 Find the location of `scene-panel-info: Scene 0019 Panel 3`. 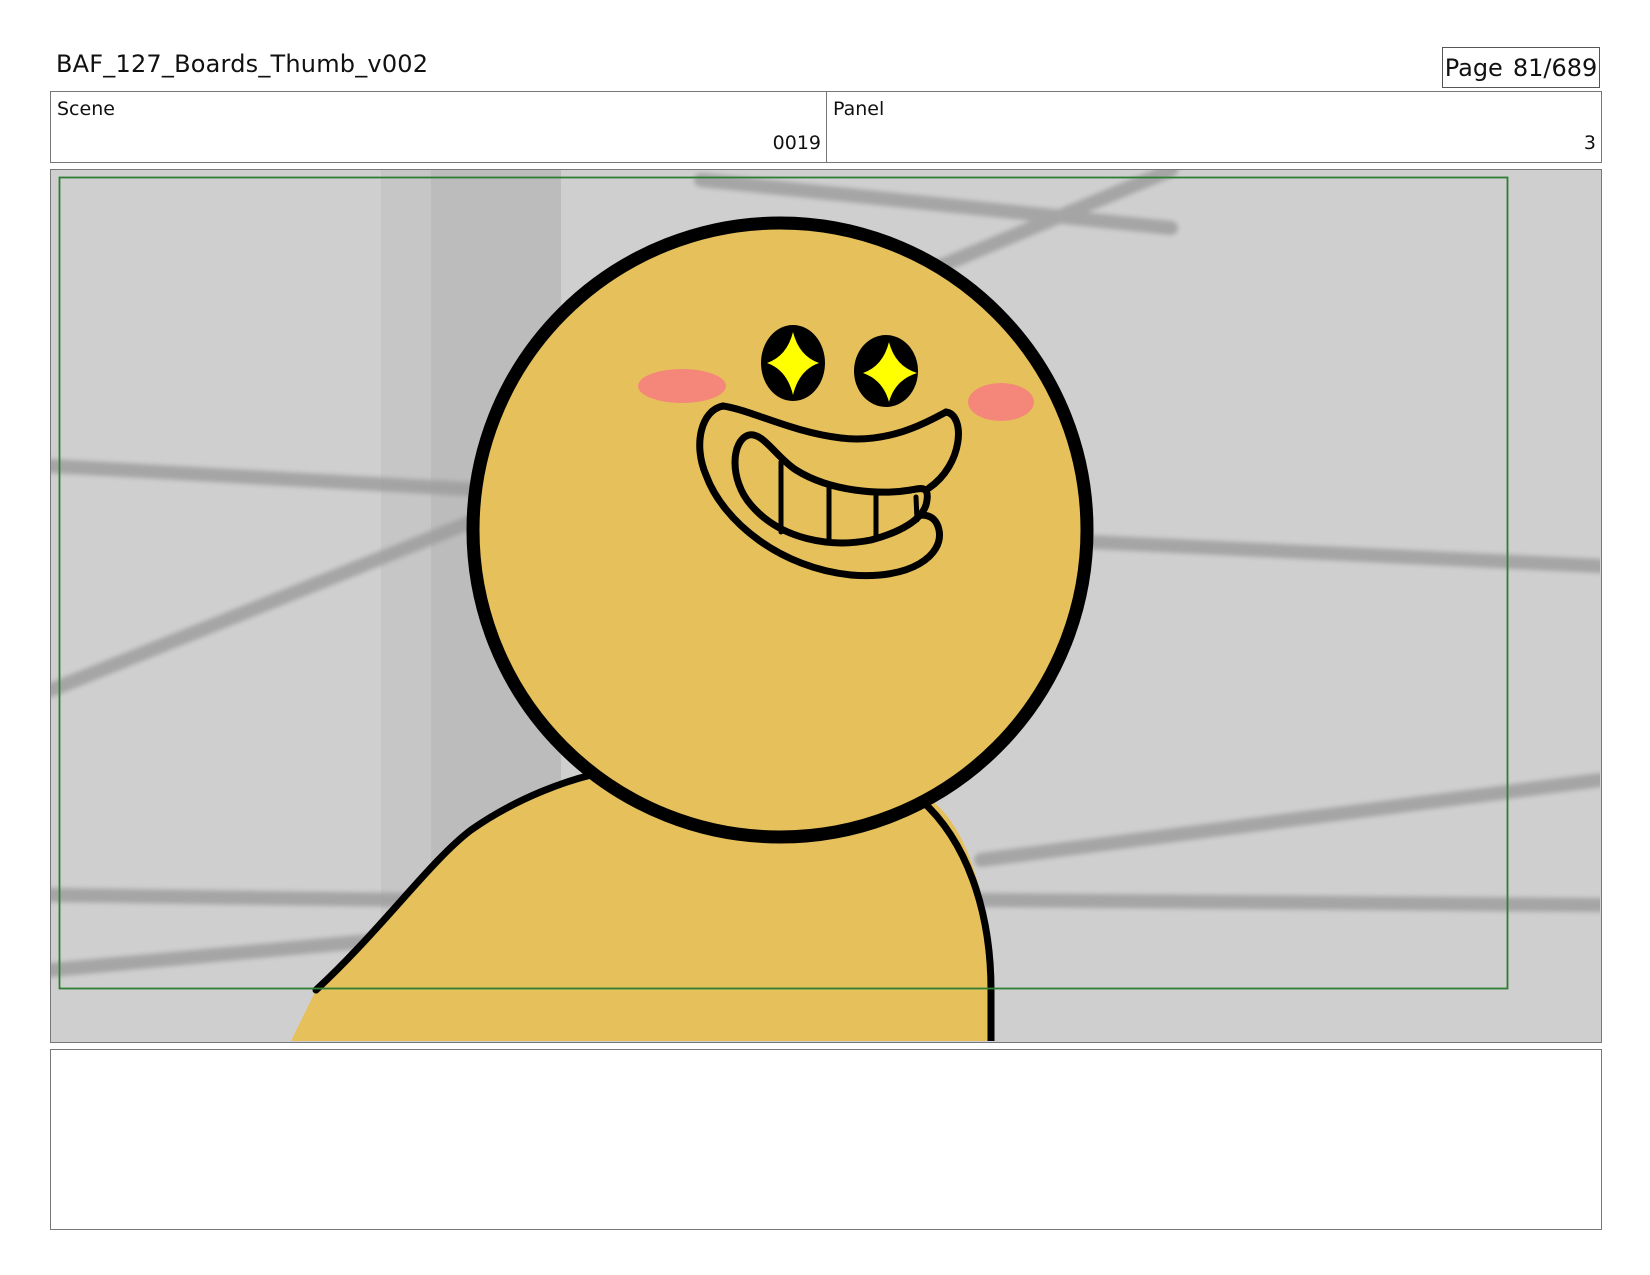

scene-panel-info: Scene 0019 Panel 3 is located at coordinates (826, 127).